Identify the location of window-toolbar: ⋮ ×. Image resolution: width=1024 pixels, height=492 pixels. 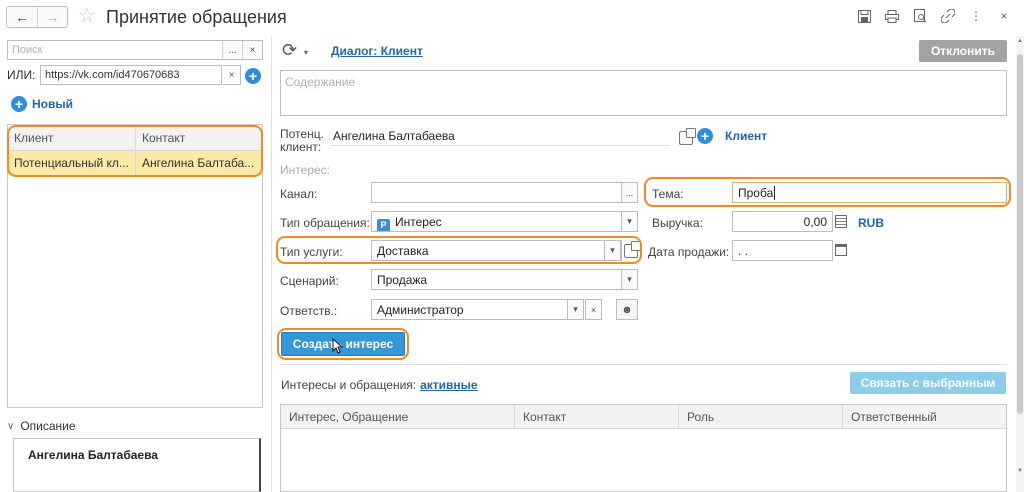
(934, 16).